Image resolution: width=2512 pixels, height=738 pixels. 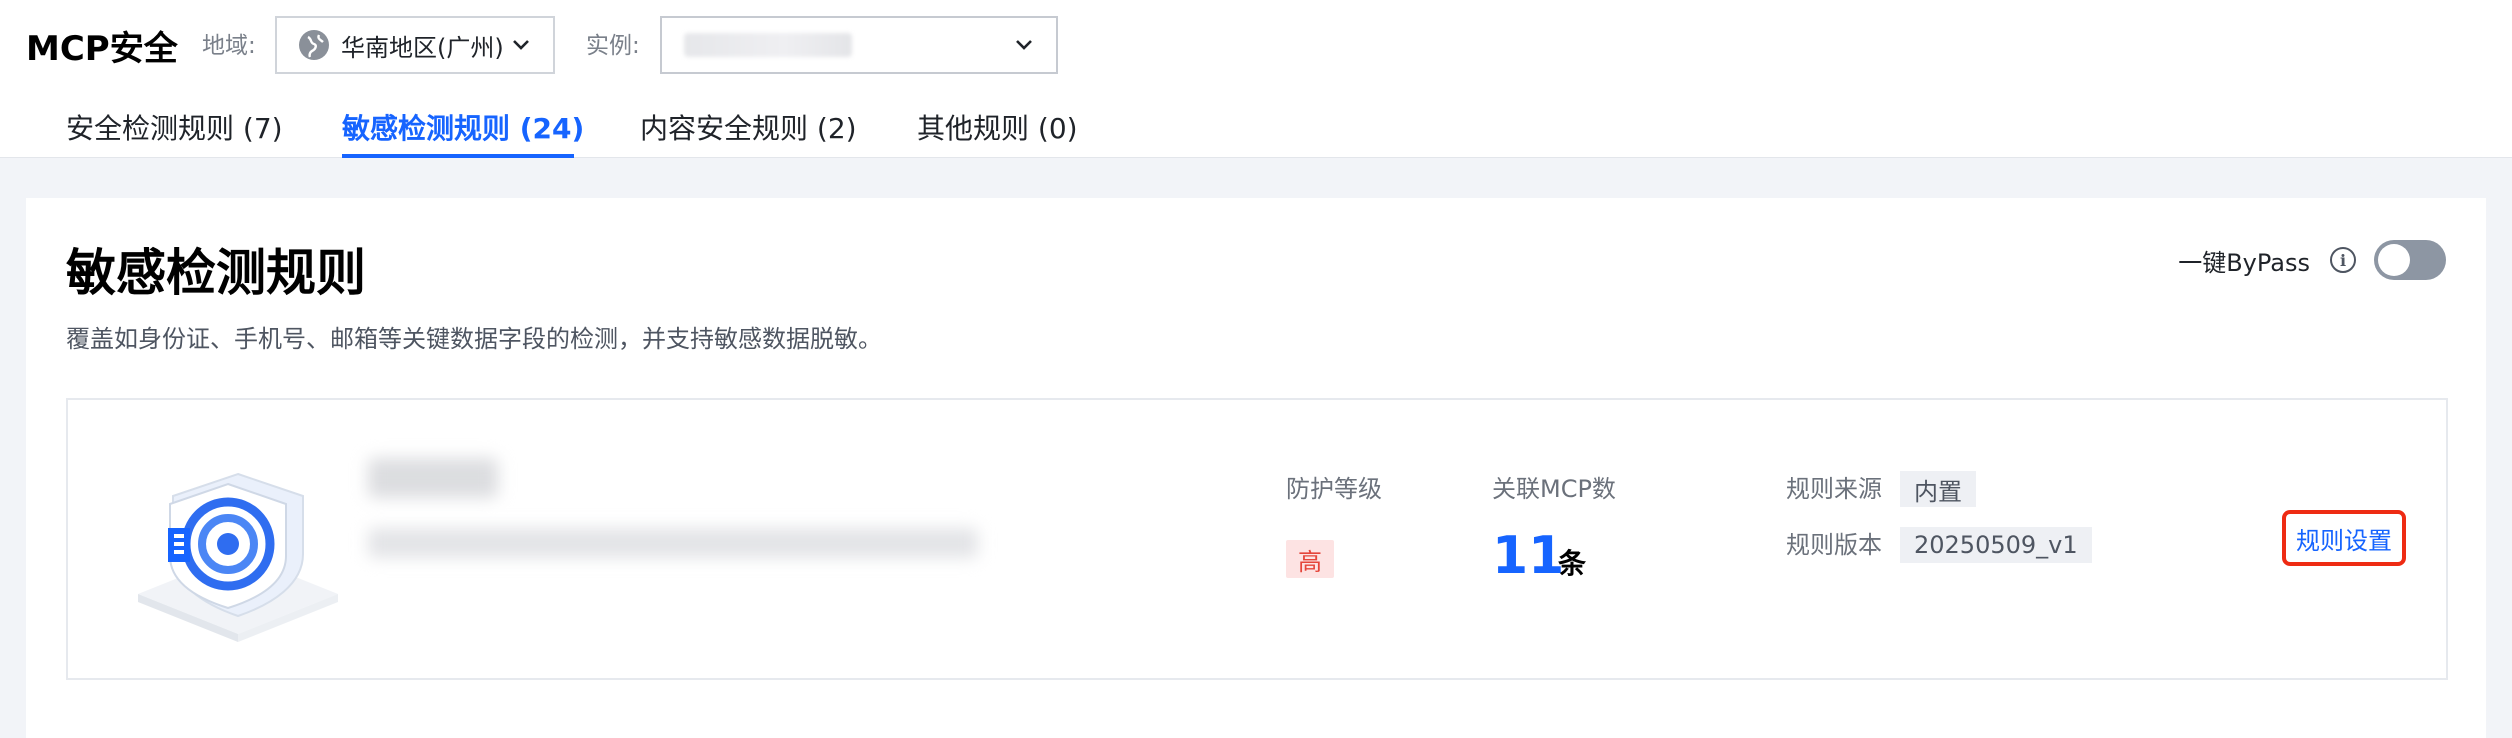 I want to click on rule-description-redacted, so click(x=673, y=543).